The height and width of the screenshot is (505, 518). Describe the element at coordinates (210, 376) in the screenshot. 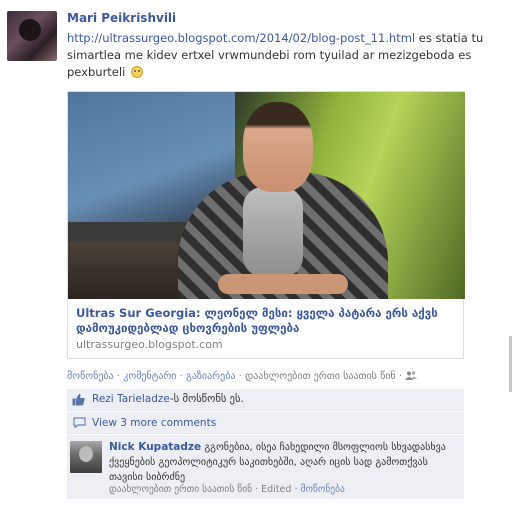

I see `share-action: გაზიარება` at that location.